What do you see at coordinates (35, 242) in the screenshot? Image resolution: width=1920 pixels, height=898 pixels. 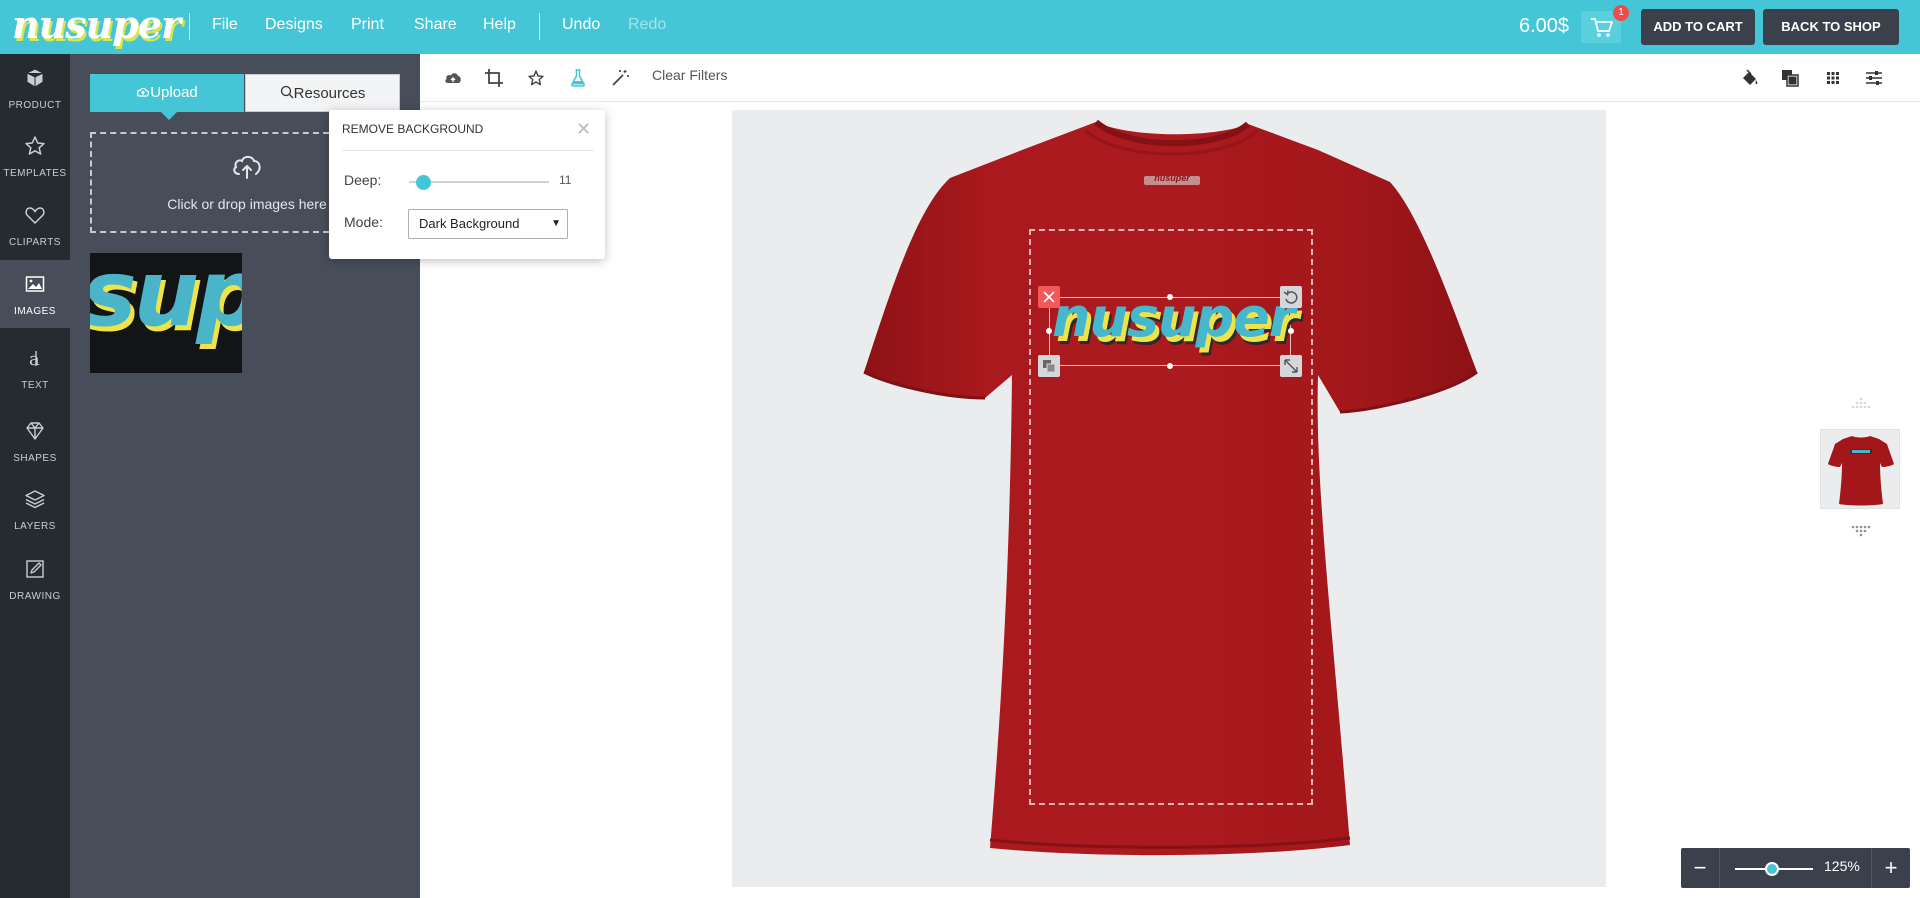 I see `sidebar-item-label: CLIPARTS` at bounding box center [35, 242].